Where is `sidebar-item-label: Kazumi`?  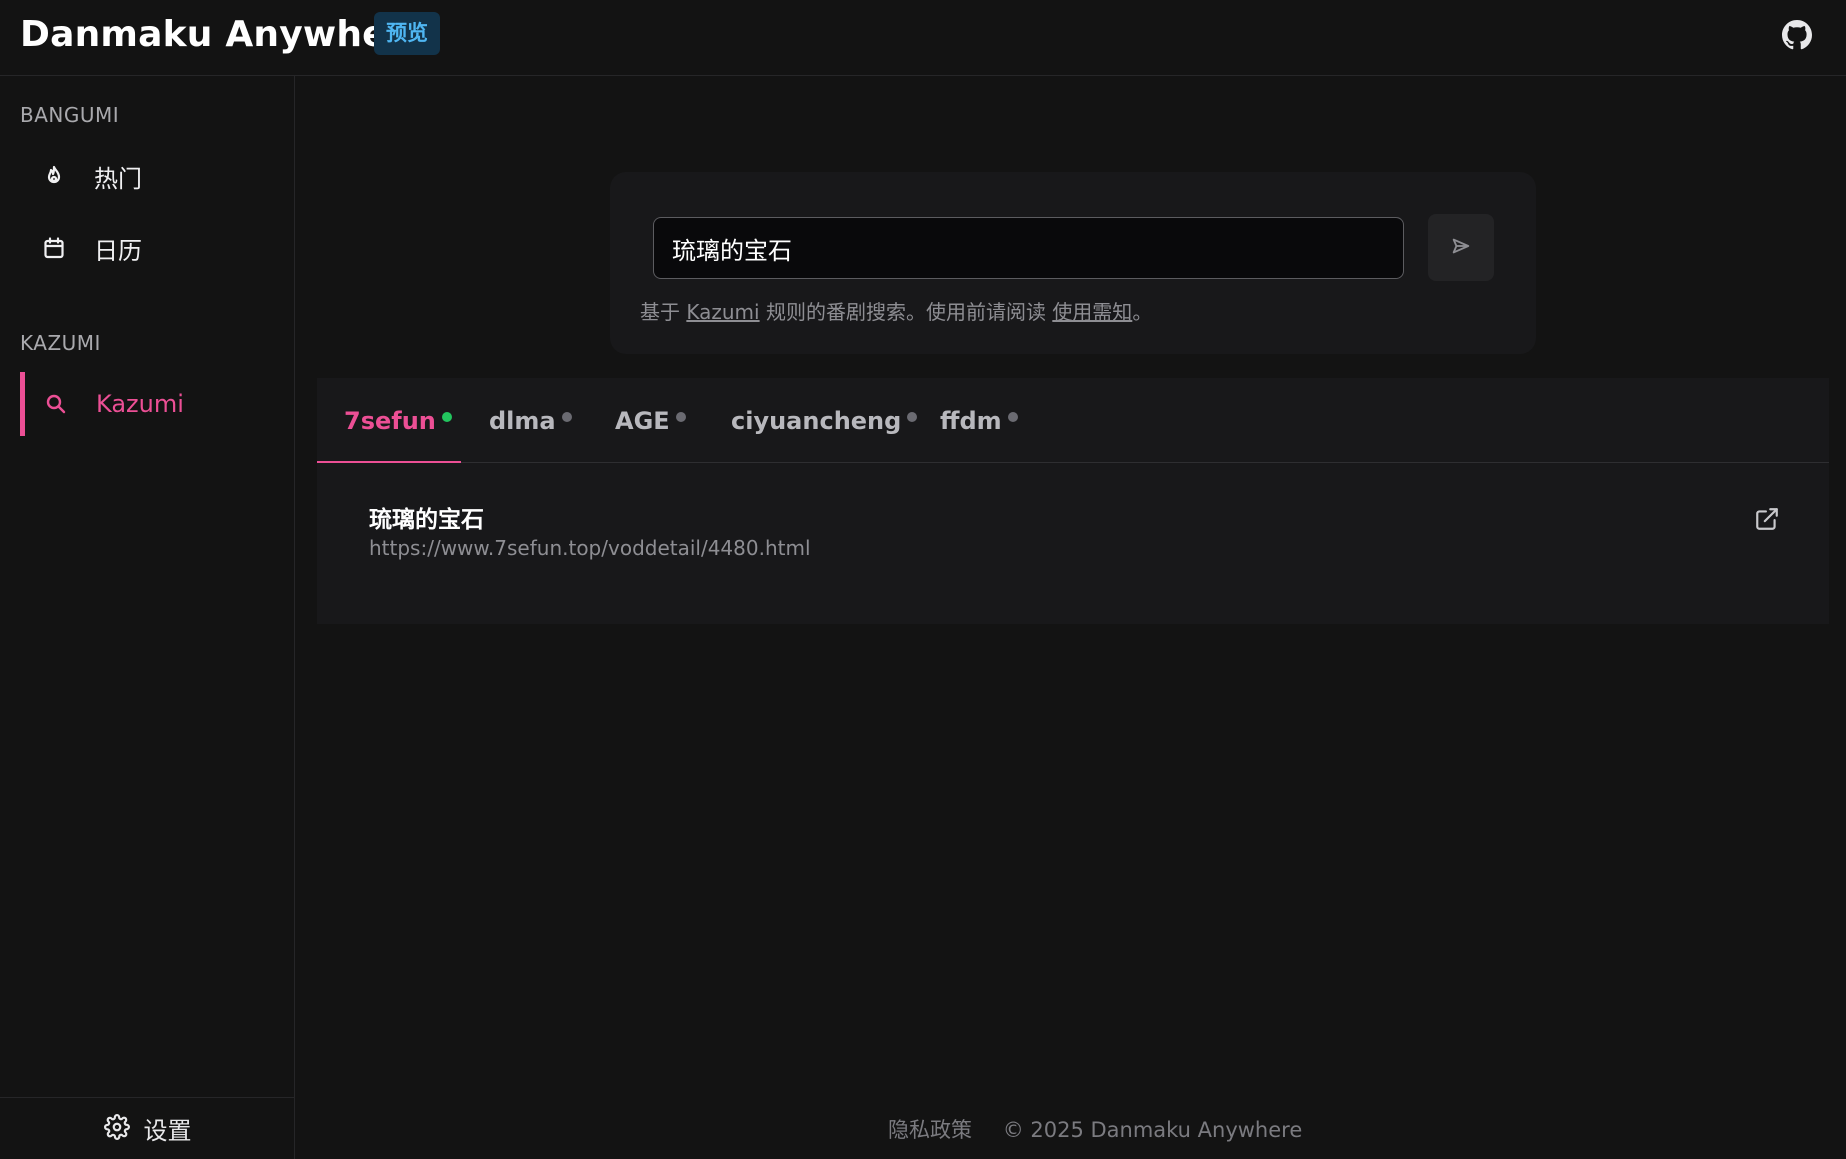
sidebar-item-label: Kazumi is located at coordinates (140, 404).